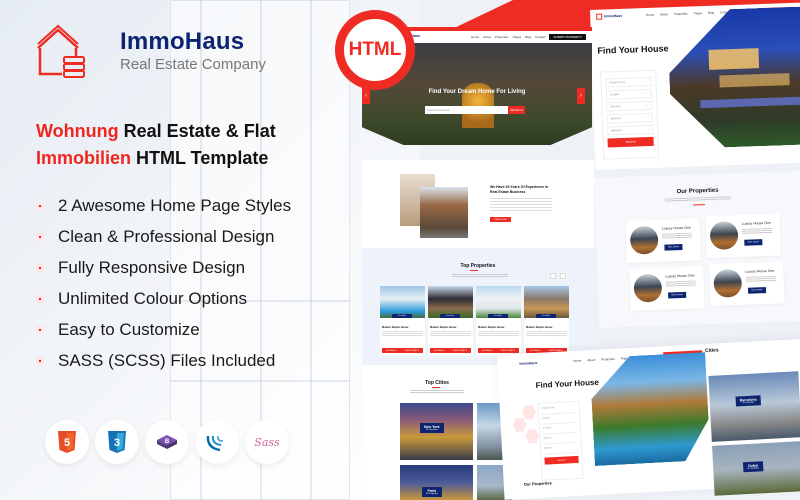 This screenshot has height=500, width=800. Describe the element at coordinates (200, 158) in the screenshot. I see `headline-text-2: HTML Template` at that location.